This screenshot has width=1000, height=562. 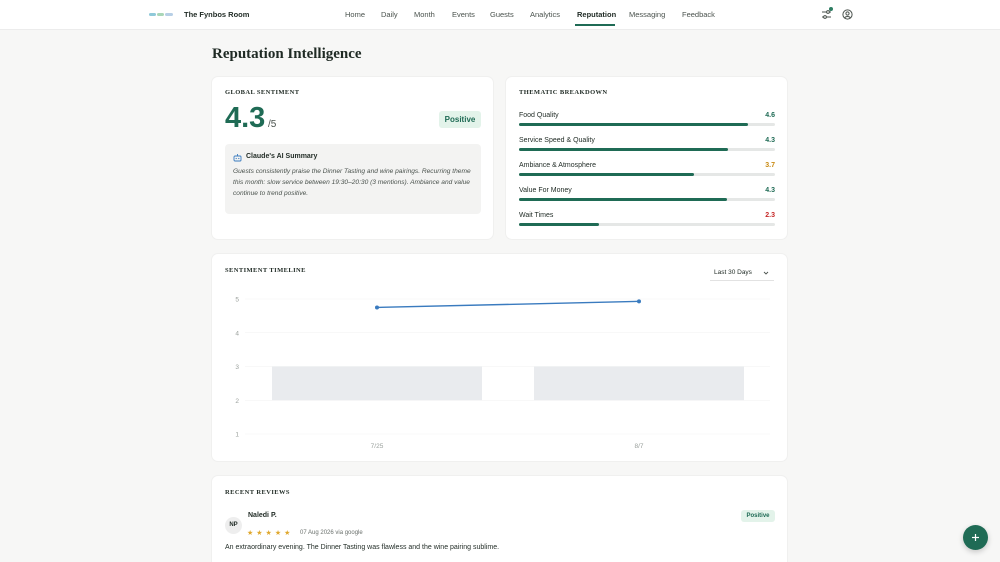 What do you see at coordinates (424, 14) in the screenshot?
I see `nav-month: Month` at bounding box center [424, 14].